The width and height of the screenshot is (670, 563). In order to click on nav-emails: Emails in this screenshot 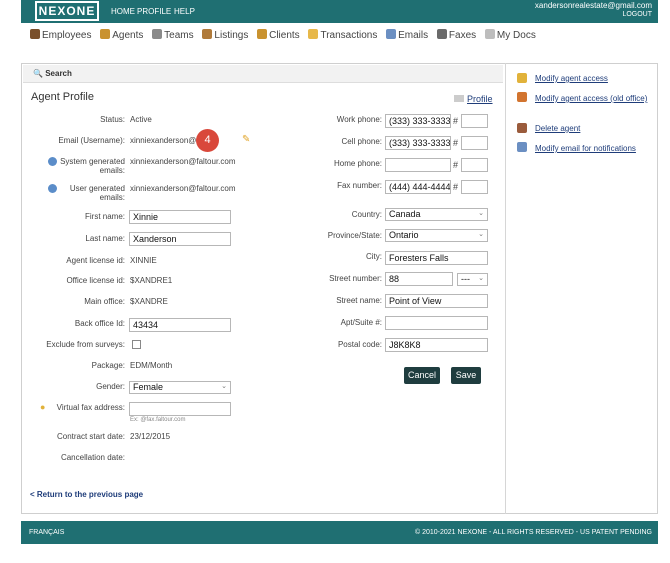, I will do `click(407, 35)`.